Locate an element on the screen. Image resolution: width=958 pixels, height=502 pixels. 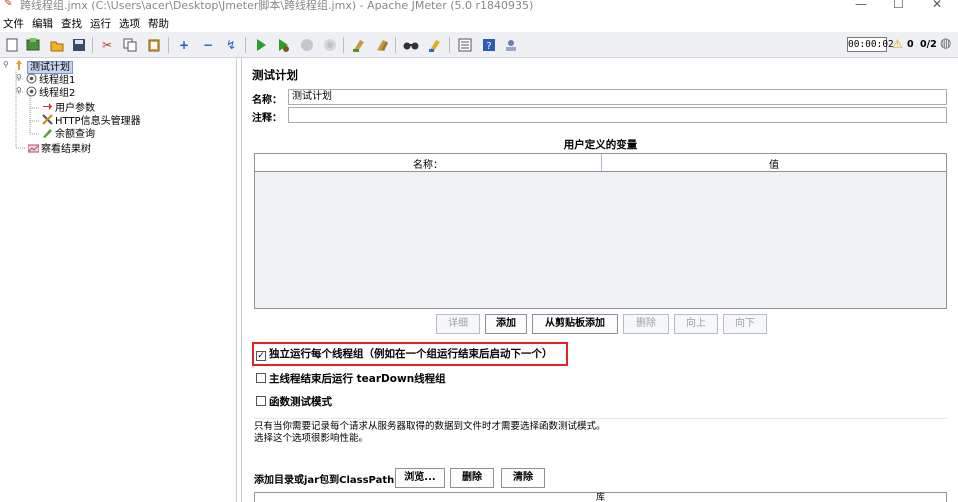
add-from-clipboard-button: 从剪贴板添加 is located at coordinates (575, 324).